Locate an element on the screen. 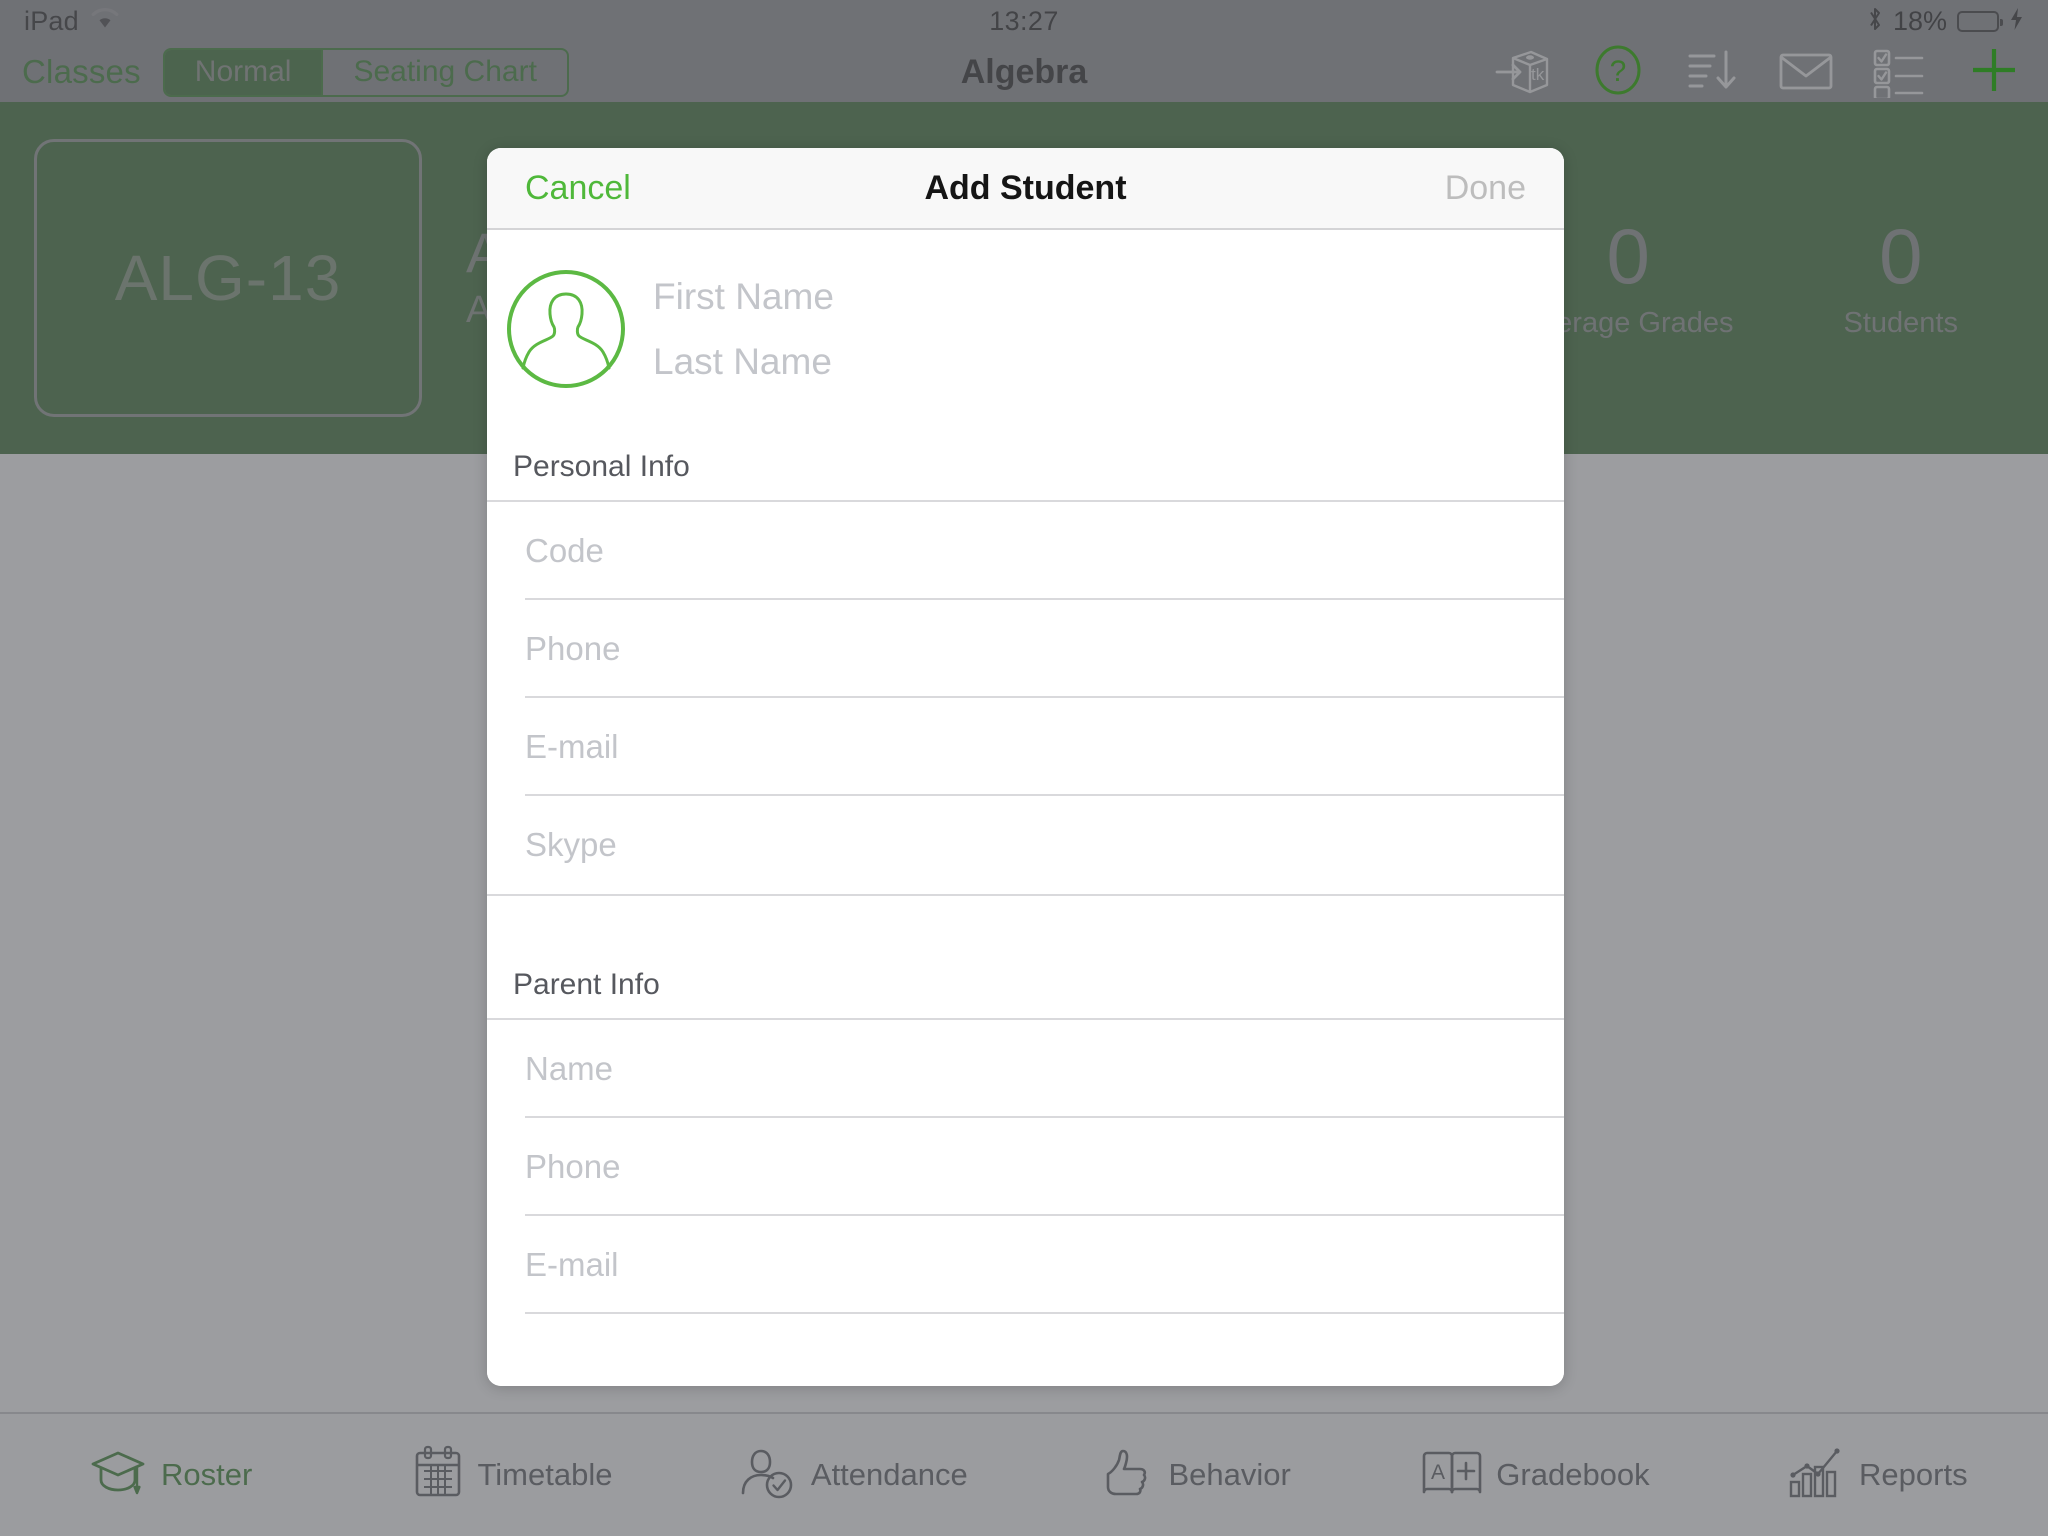 Image resolution: width=2048 pixels, height=1536 pixels. navigation-bar: Classes Normal Seating Chart Algebra tk is located at coordinates (1024, 72).